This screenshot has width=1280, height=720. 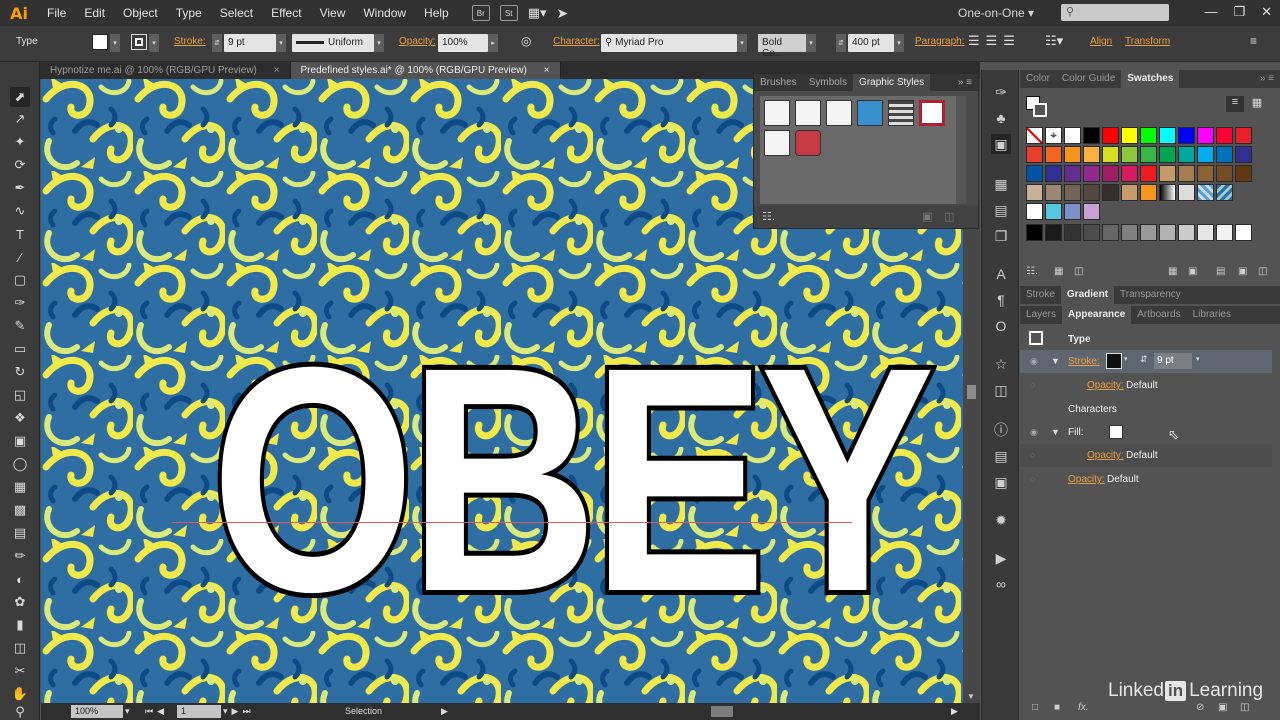 What do you see at coordinates (1210, 12) in the screenshot?
I see `minimize-icon: —` at bounding box center [1210, 12].